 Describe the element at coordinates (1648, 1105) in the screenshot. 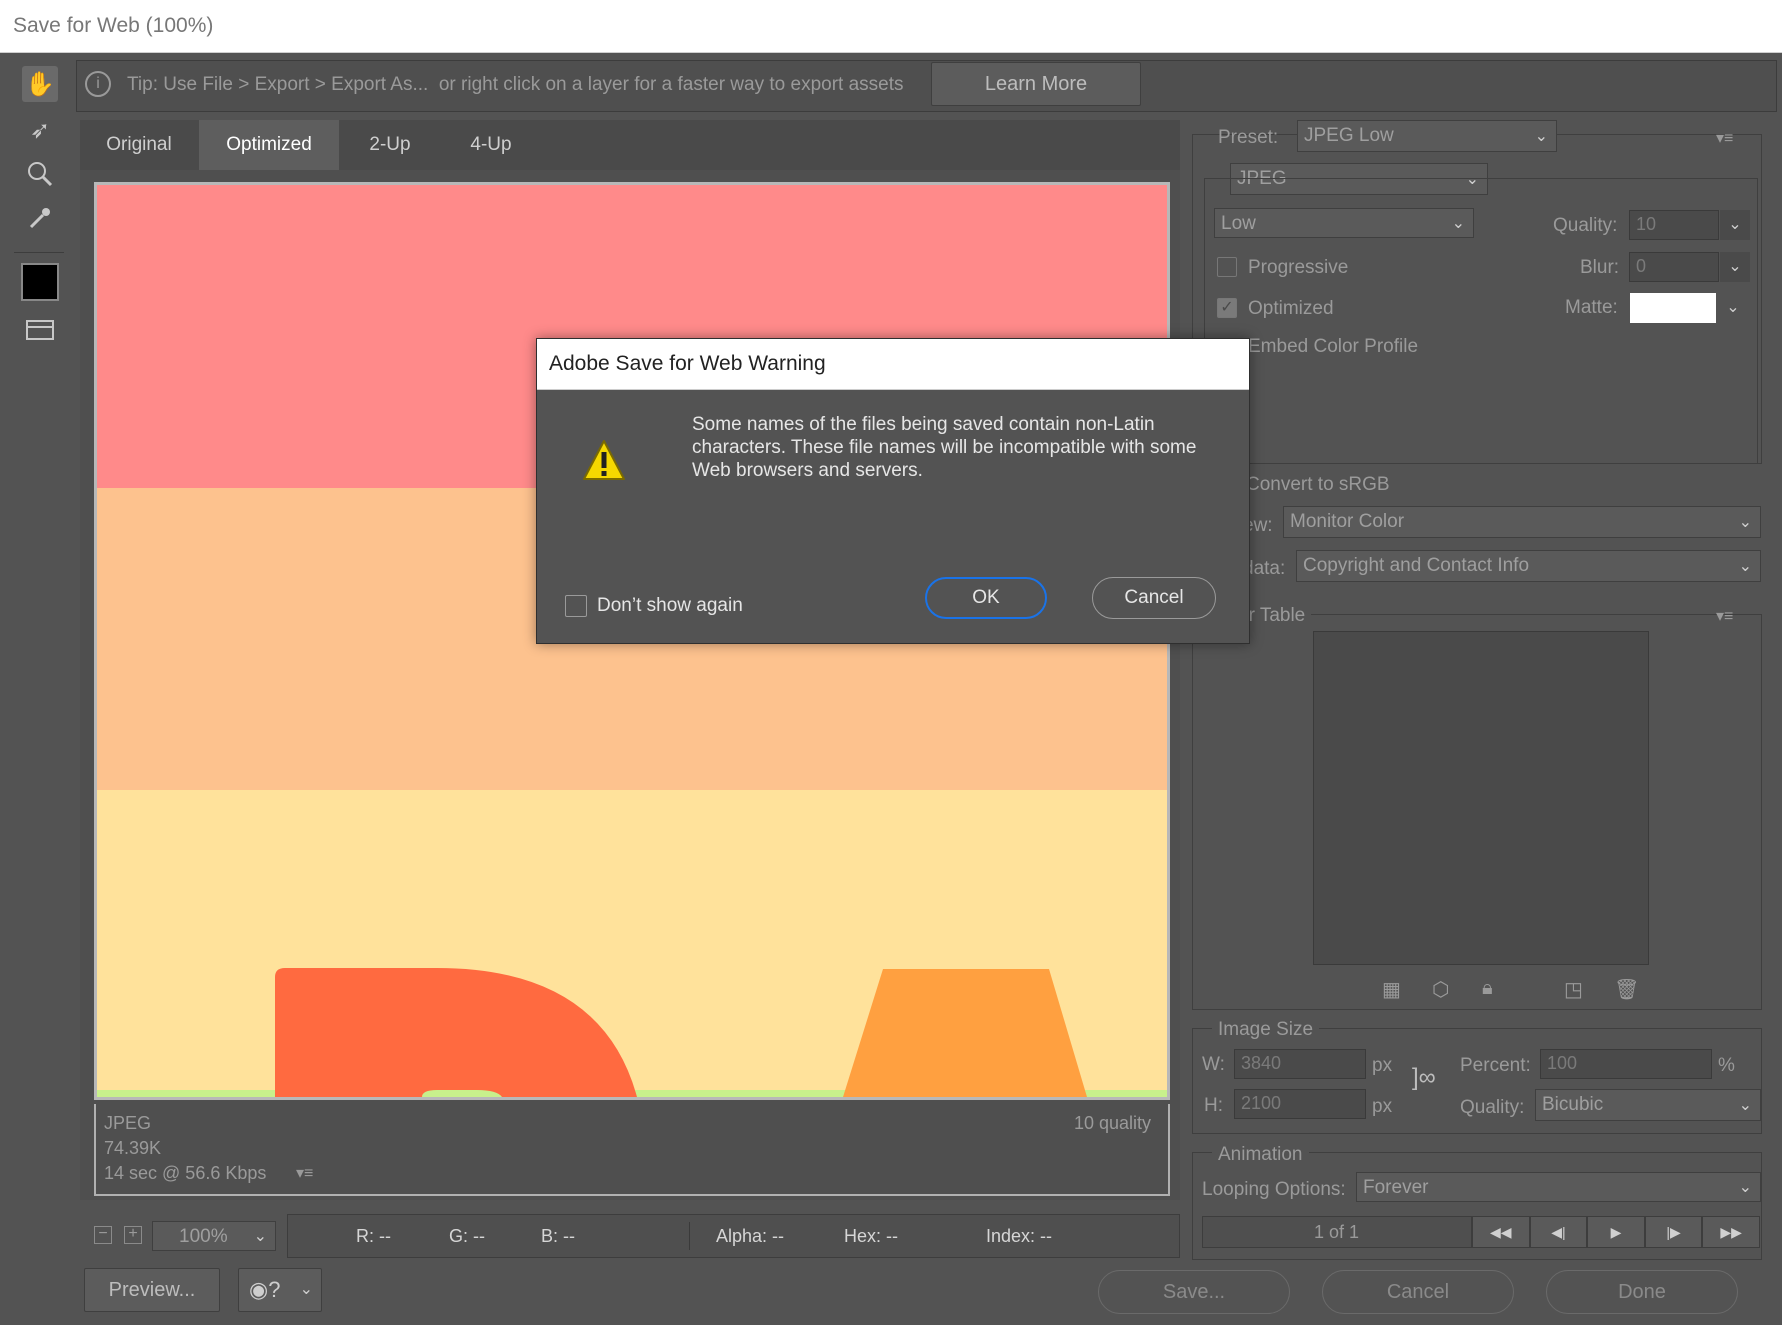

I see `resample-quality-select: Bicubic ⌄` at that location.